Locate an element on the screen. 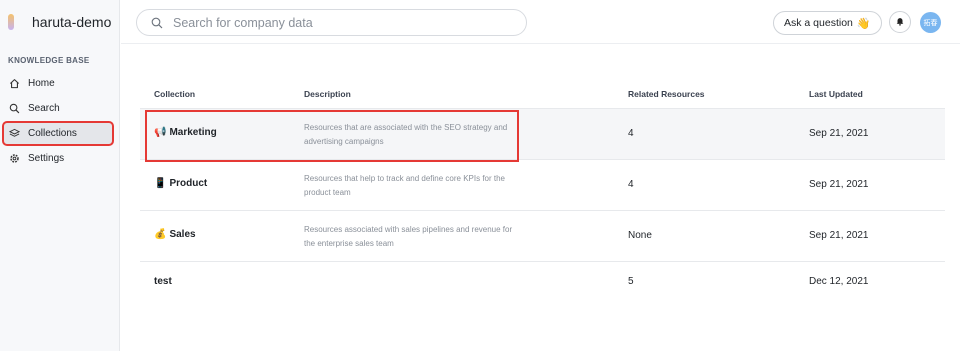  sidebar-item-label: Settings is located at coordinates (46, 158).